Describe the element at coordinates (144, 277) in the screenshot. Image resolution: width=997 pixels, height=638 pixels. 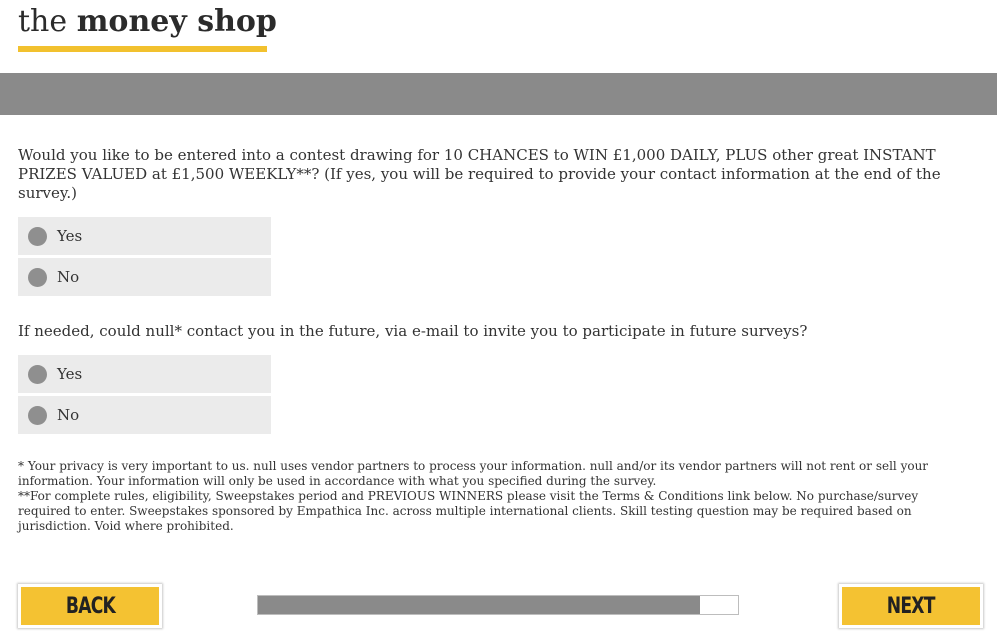
I see `contest-no-option: No` at that location.